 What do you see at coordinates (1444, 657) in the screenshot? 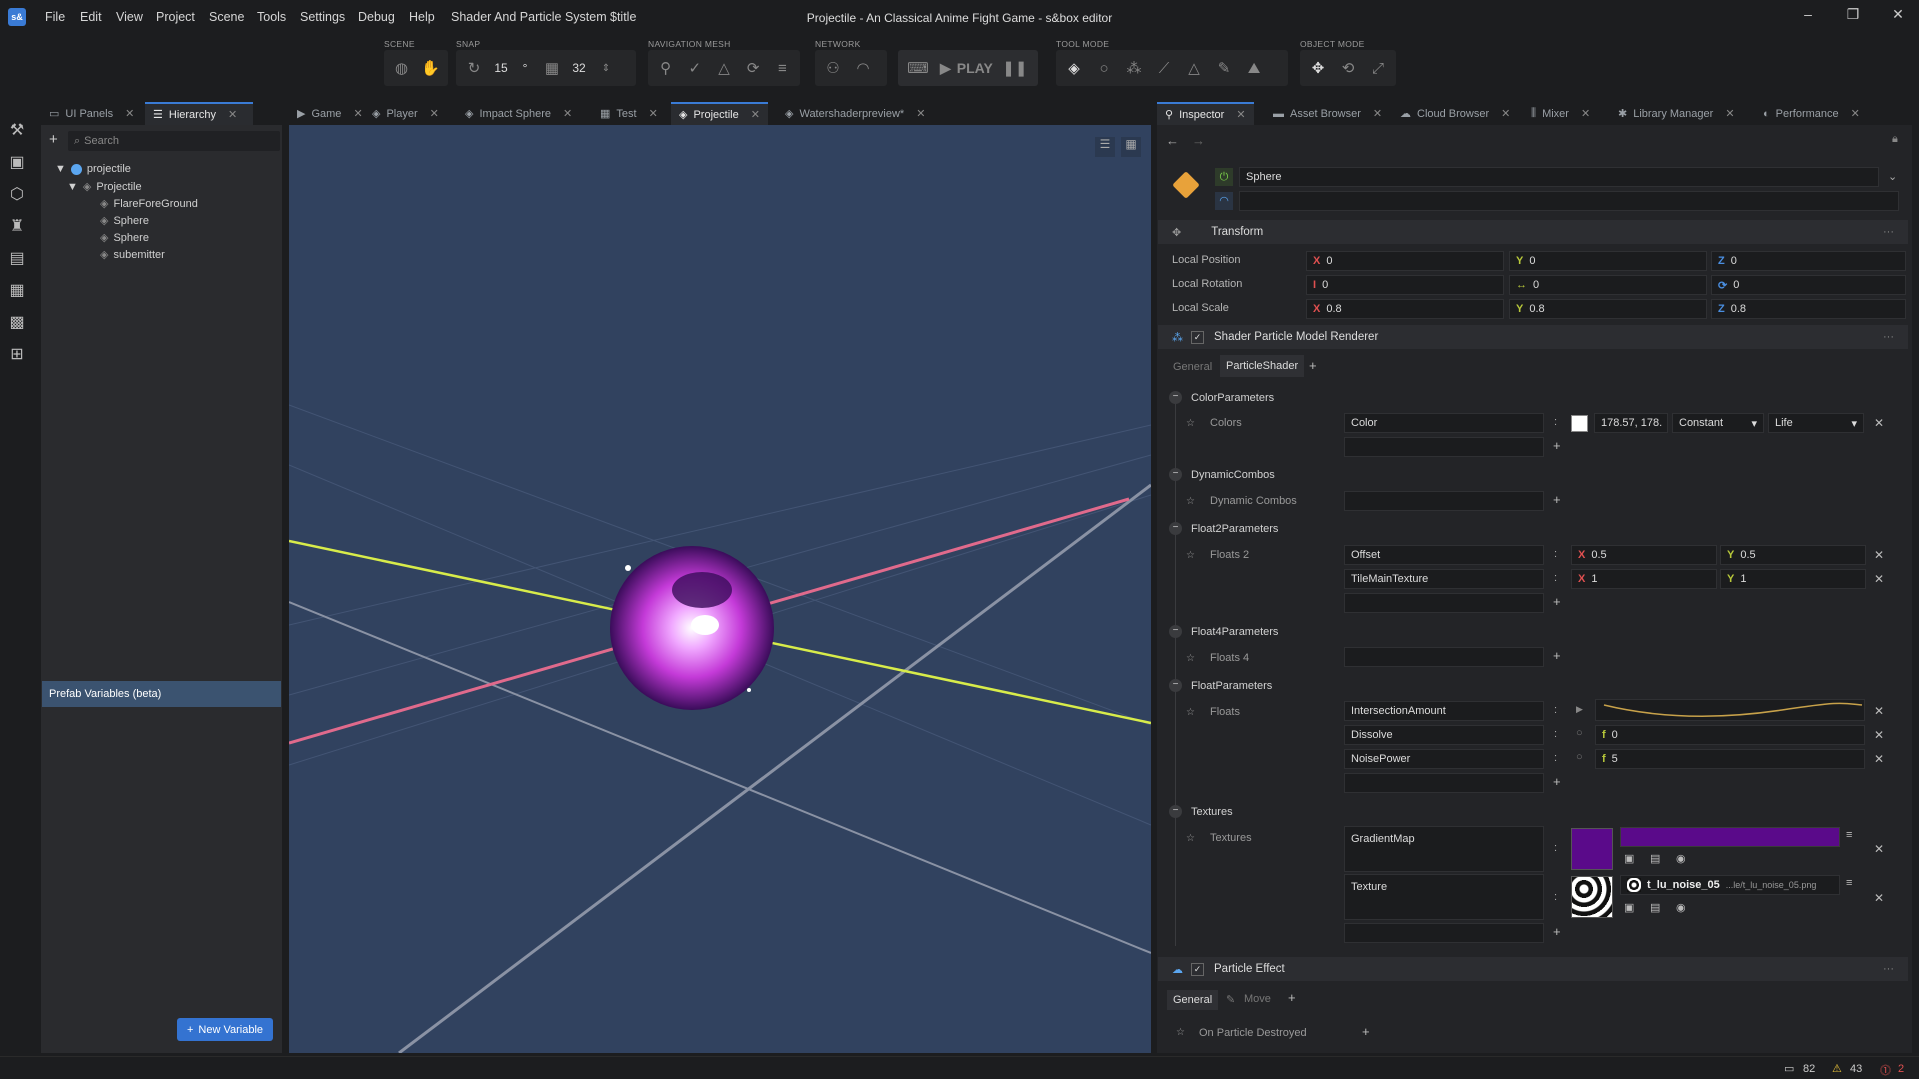
I see `float4-input` at bounding box center [1444, 657].